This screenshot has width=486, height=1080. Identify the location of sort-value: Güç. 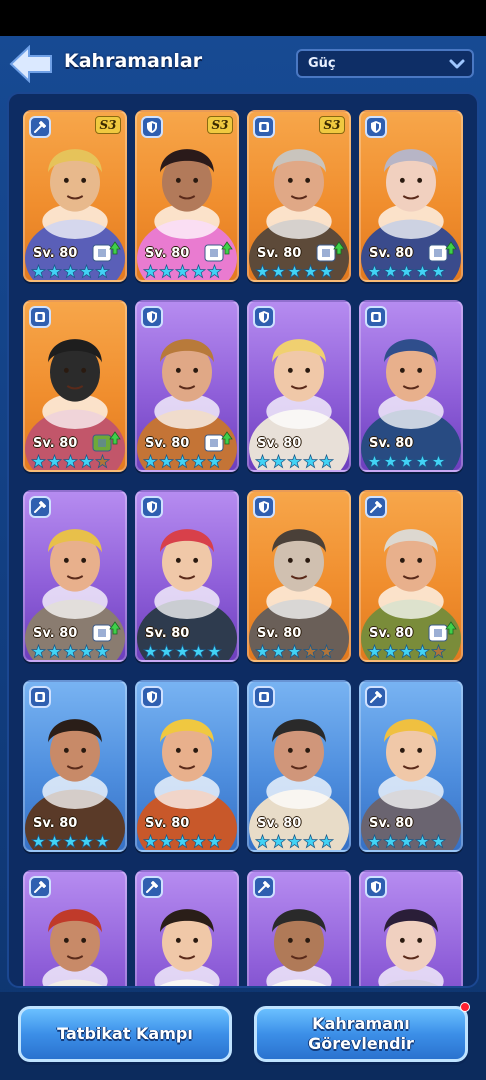
(322, 63).